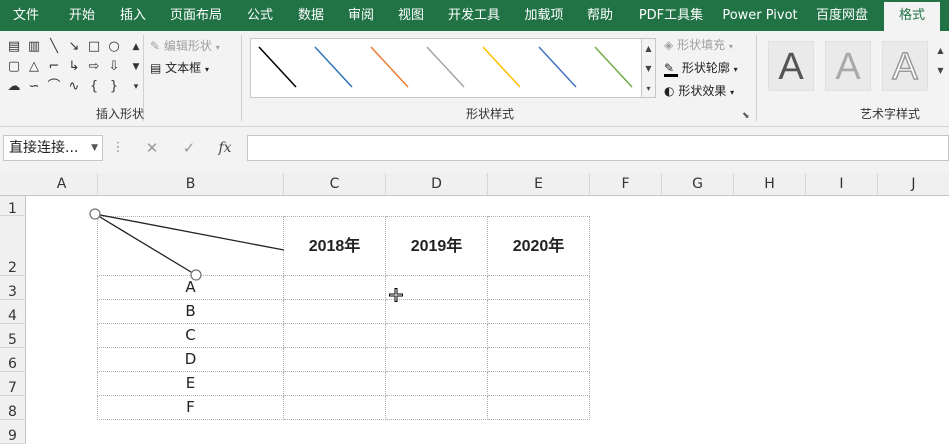 Image resolution: width=949 pixels, height=444 pixels. Describe the element at coordinates (185, 46) in the screenshot. I see `edit-shape-button: ✎ 编辑形状 ▾` at that location.